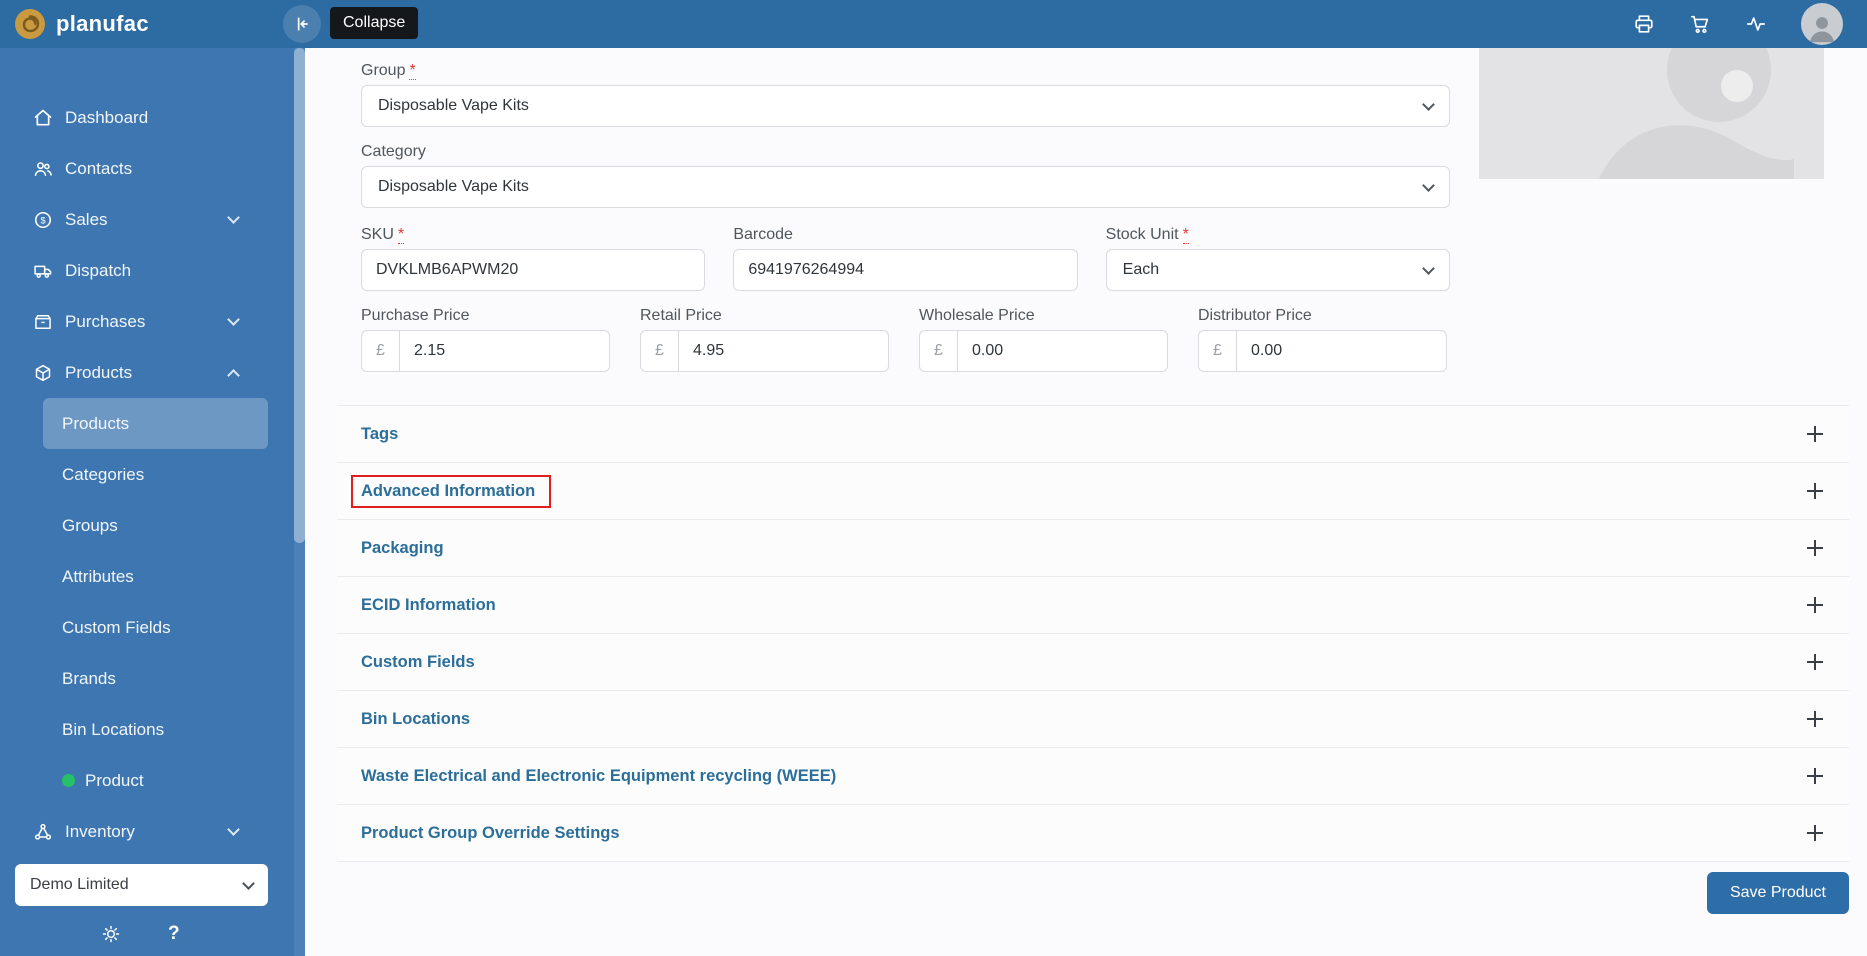 The width and height of the screenshot is (1867, 956). I want to click on company-select: Demo Limited, so click(141, 885).